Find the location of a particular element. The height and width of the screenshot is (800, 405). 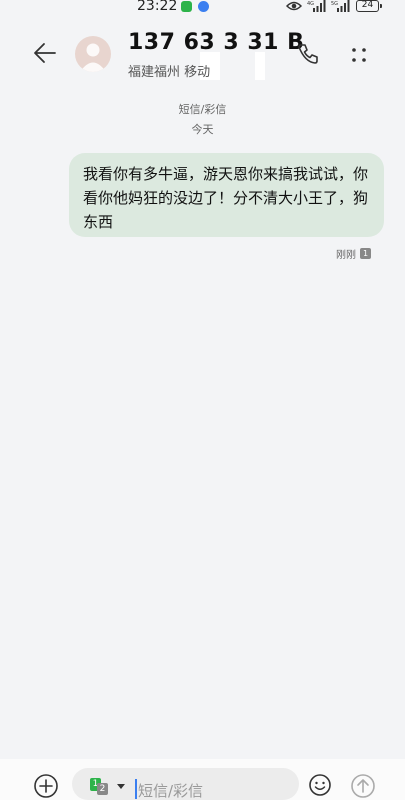

message-time: 刚刚 is located at coordinates (346, 255).